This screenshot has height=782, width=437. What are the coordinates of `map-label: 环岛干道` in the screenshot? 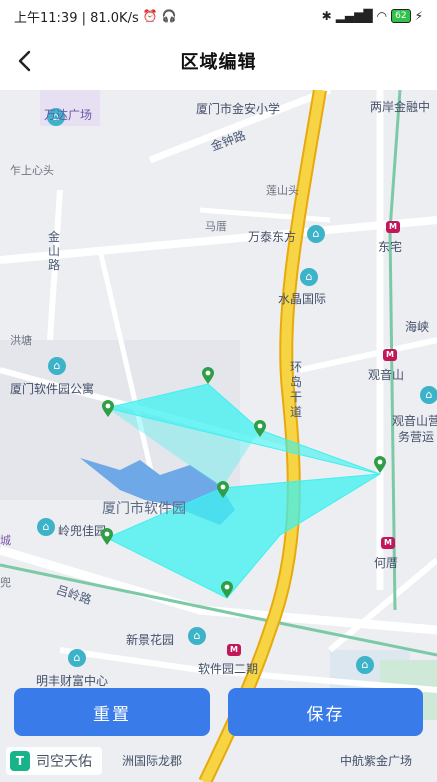 It's located at (296, 389).